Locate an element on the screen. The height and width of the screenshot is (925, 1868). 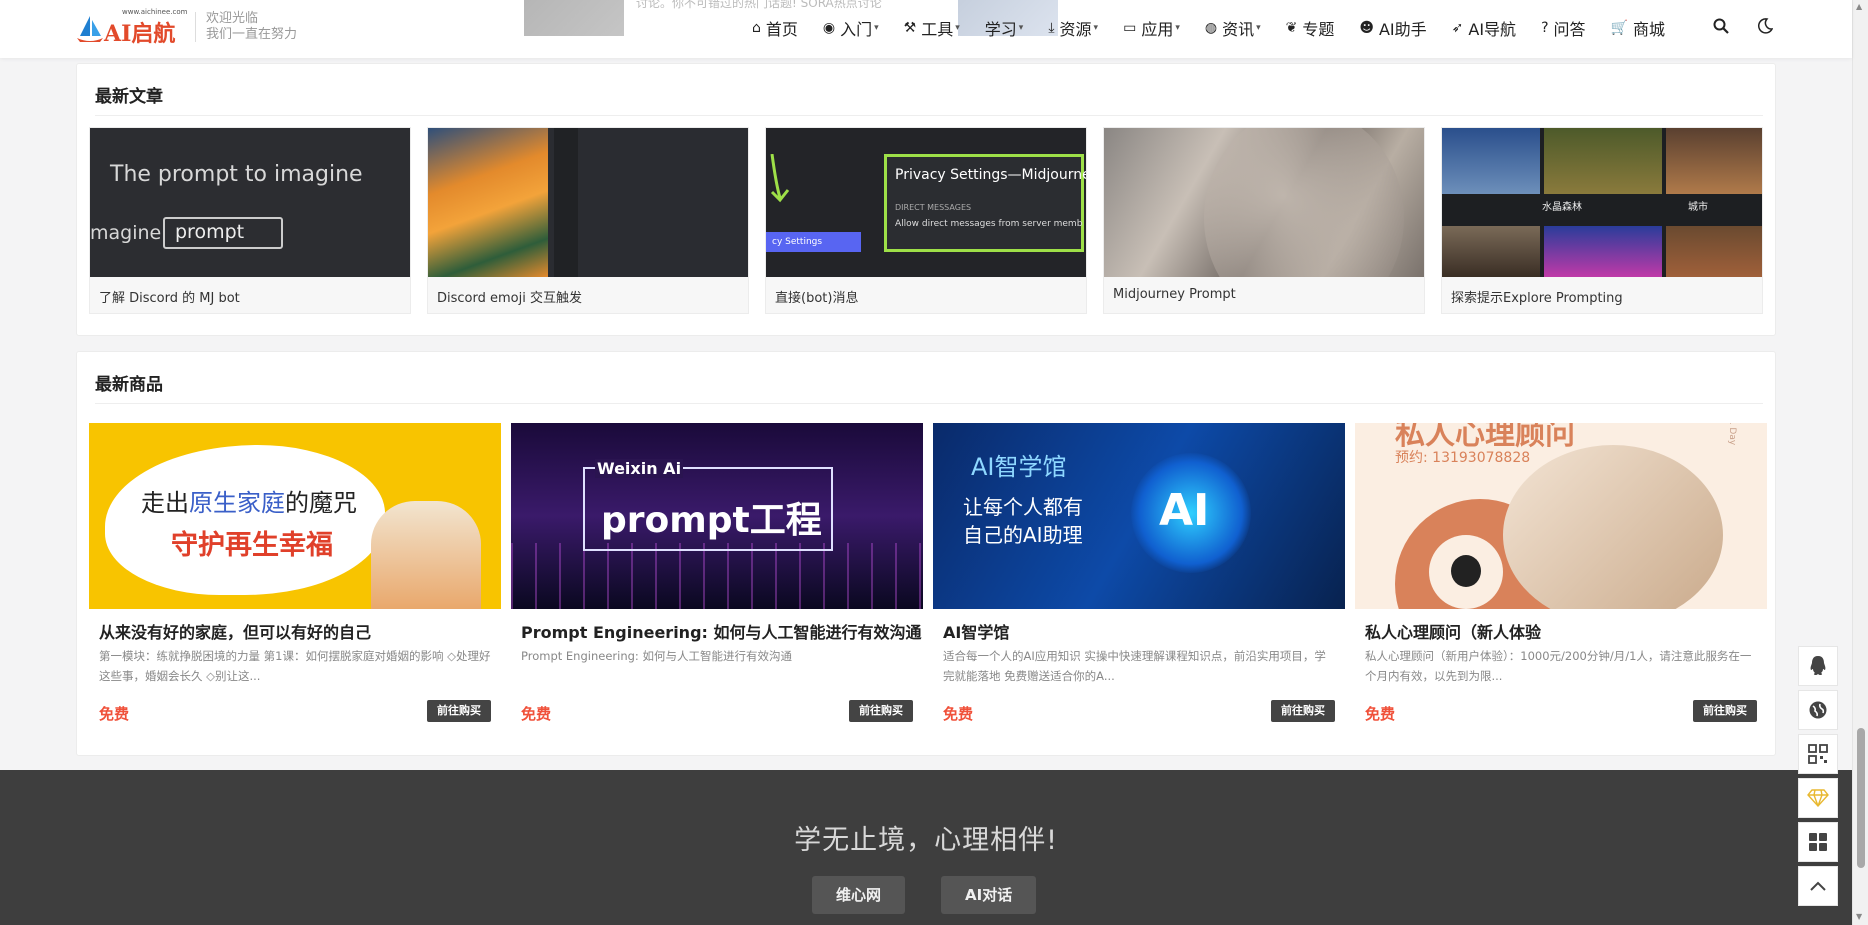
flower-image is located at coordinates (488, 202).